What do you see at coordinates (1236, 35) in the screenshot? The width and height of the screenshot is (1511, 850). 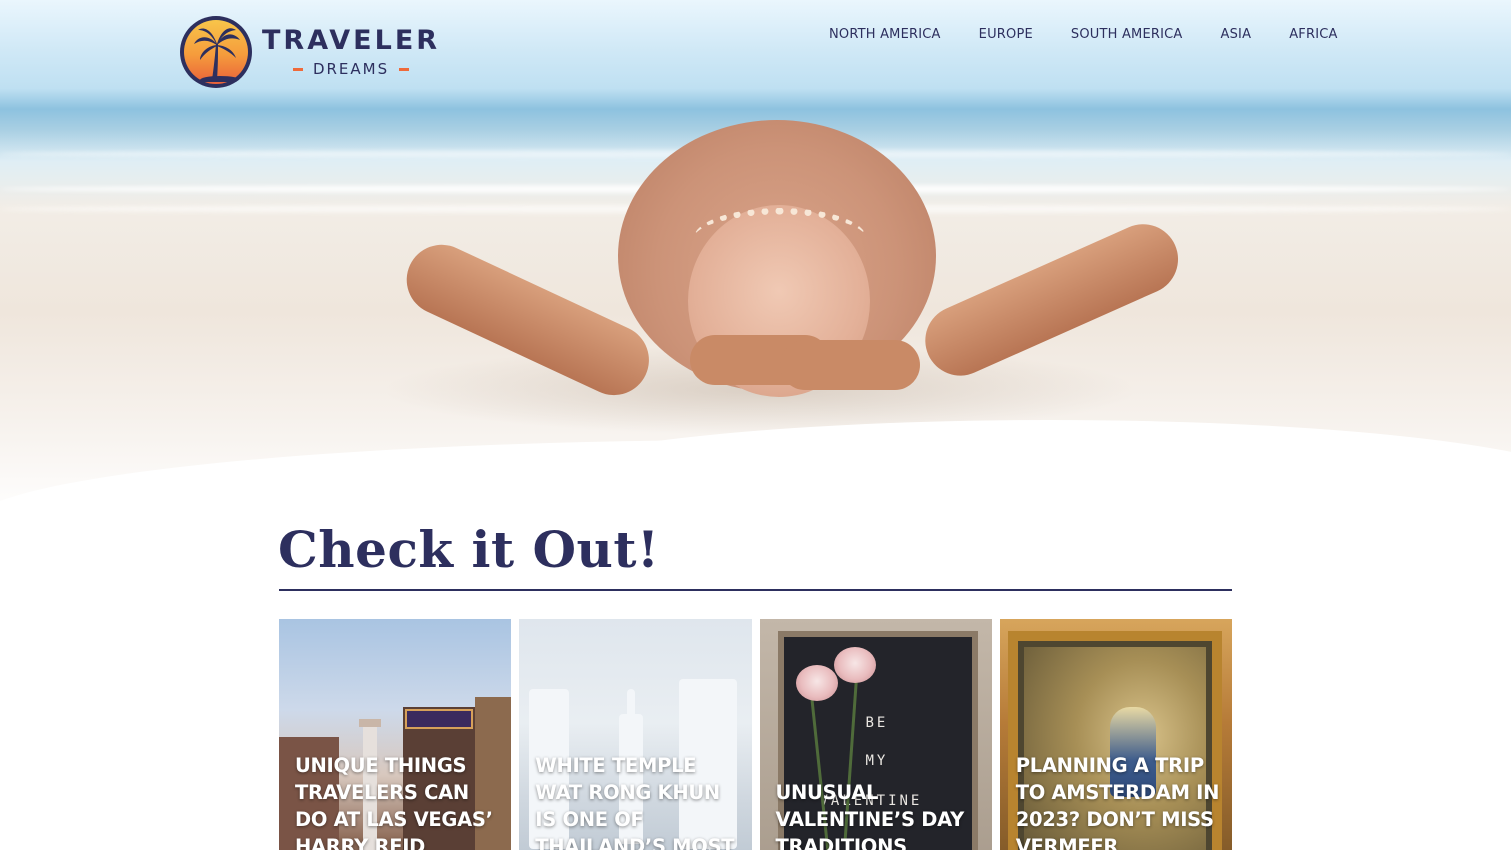 I see `nav-item-asia: ASIA` at bounding box center [1236, 35].